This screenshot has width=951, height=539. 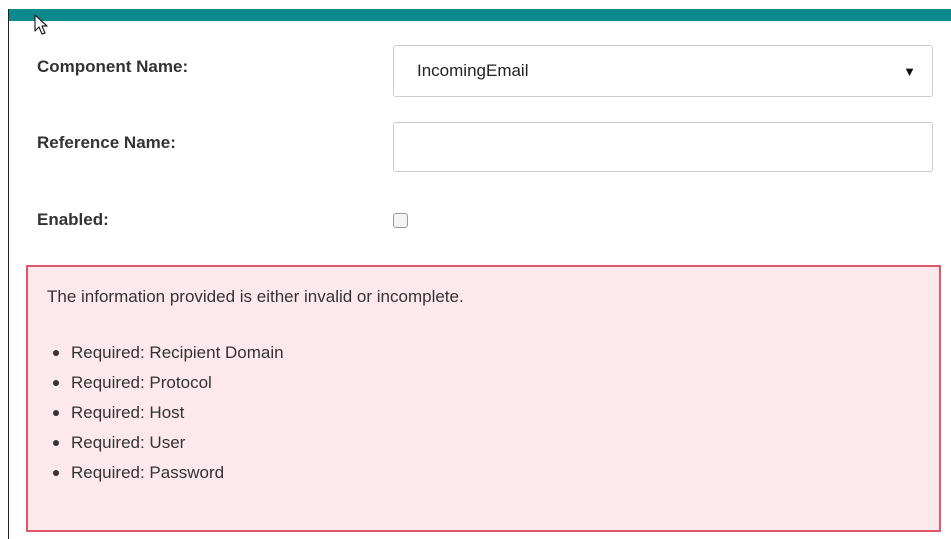 I want to click on header-band, so click(x=479, y=15).